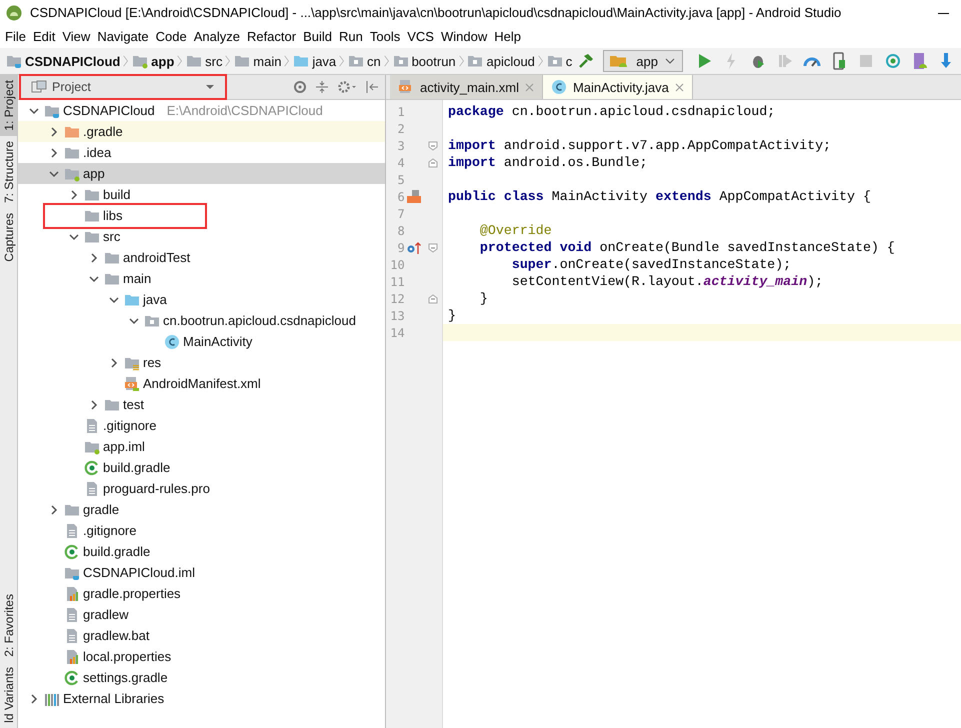 The image size is (961, 728). I want to click on tree-row: app, so click(201, 173).